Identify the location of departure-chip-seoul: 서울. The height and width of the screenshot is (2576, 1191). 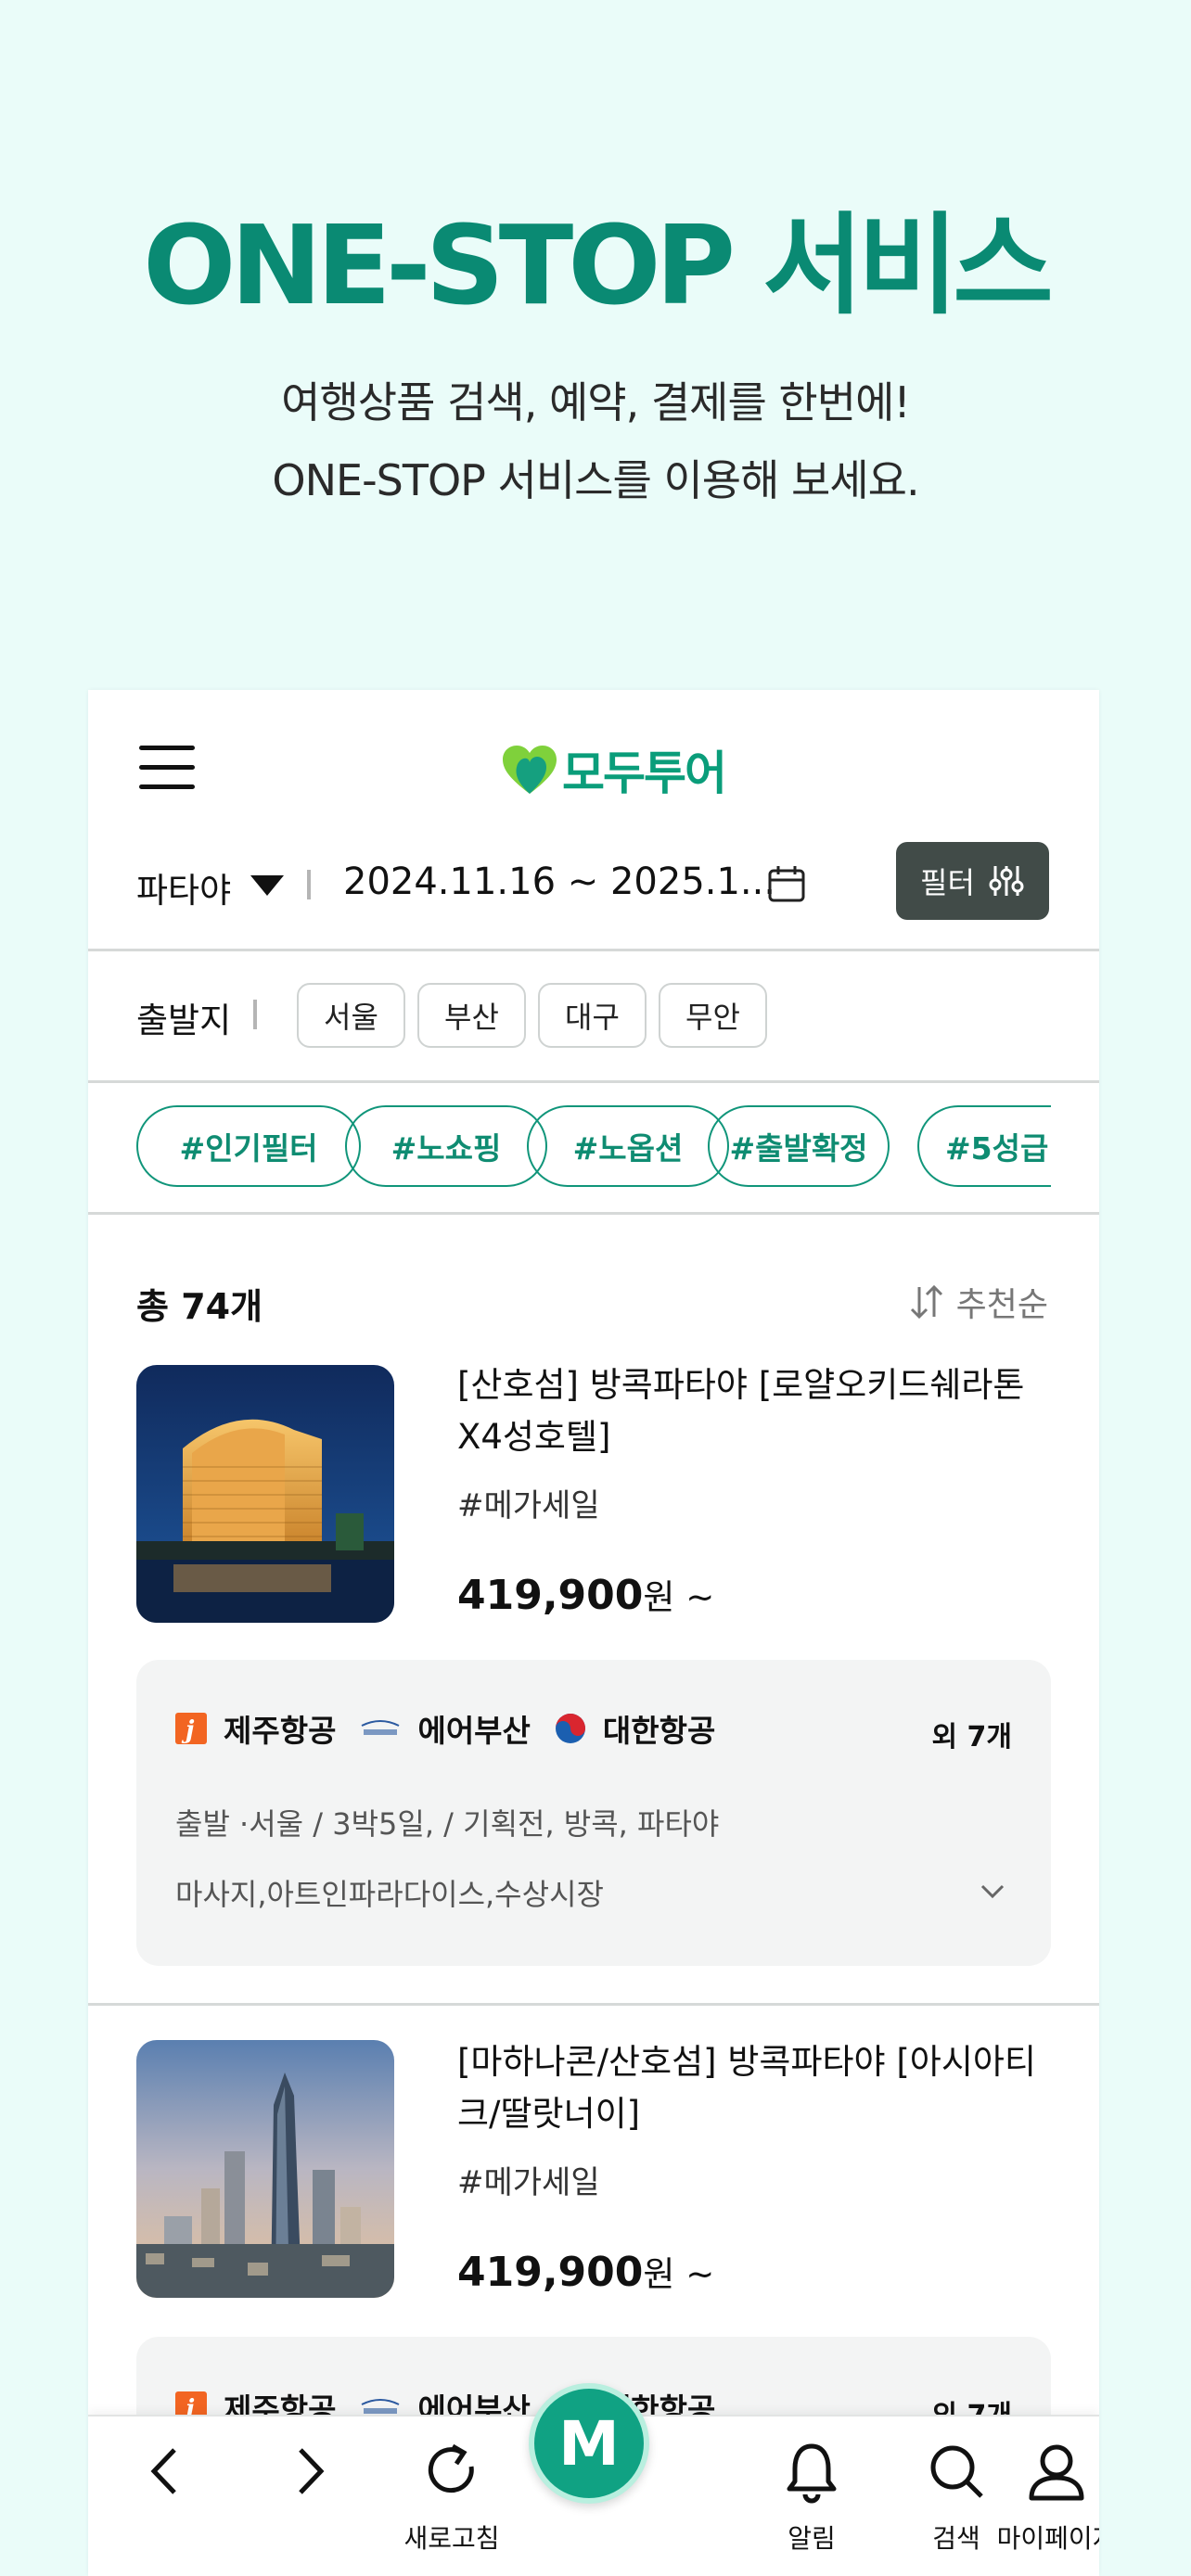
(351, 1016).